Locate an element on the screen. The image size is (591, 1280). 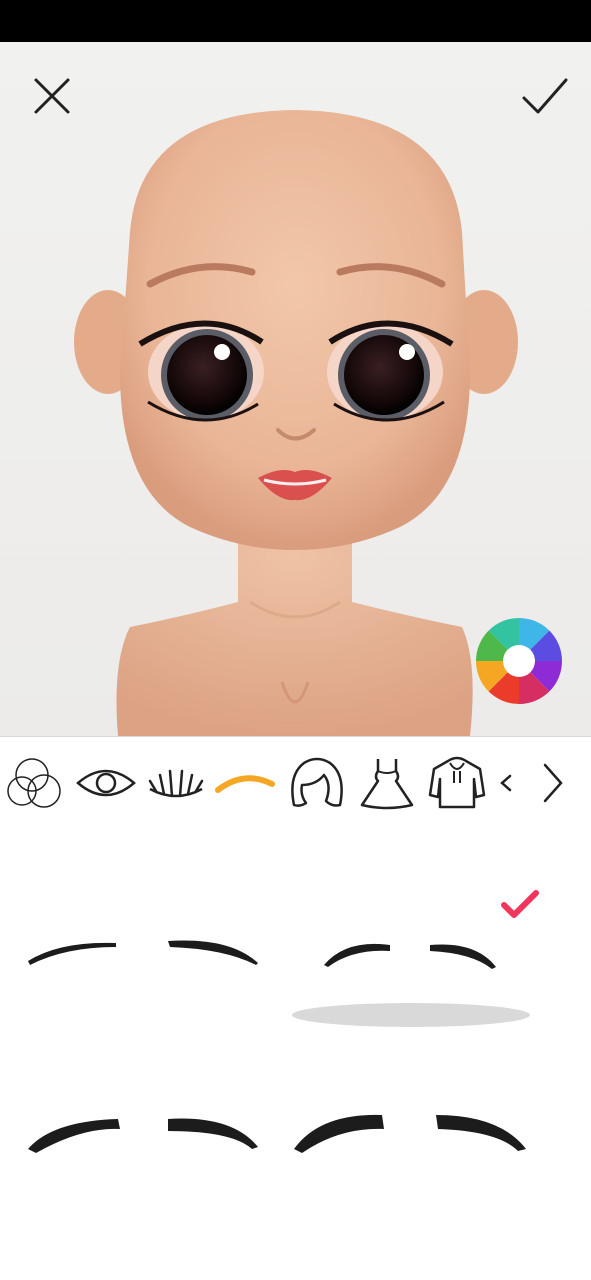
close-icon is located at coordinates (52, 96).